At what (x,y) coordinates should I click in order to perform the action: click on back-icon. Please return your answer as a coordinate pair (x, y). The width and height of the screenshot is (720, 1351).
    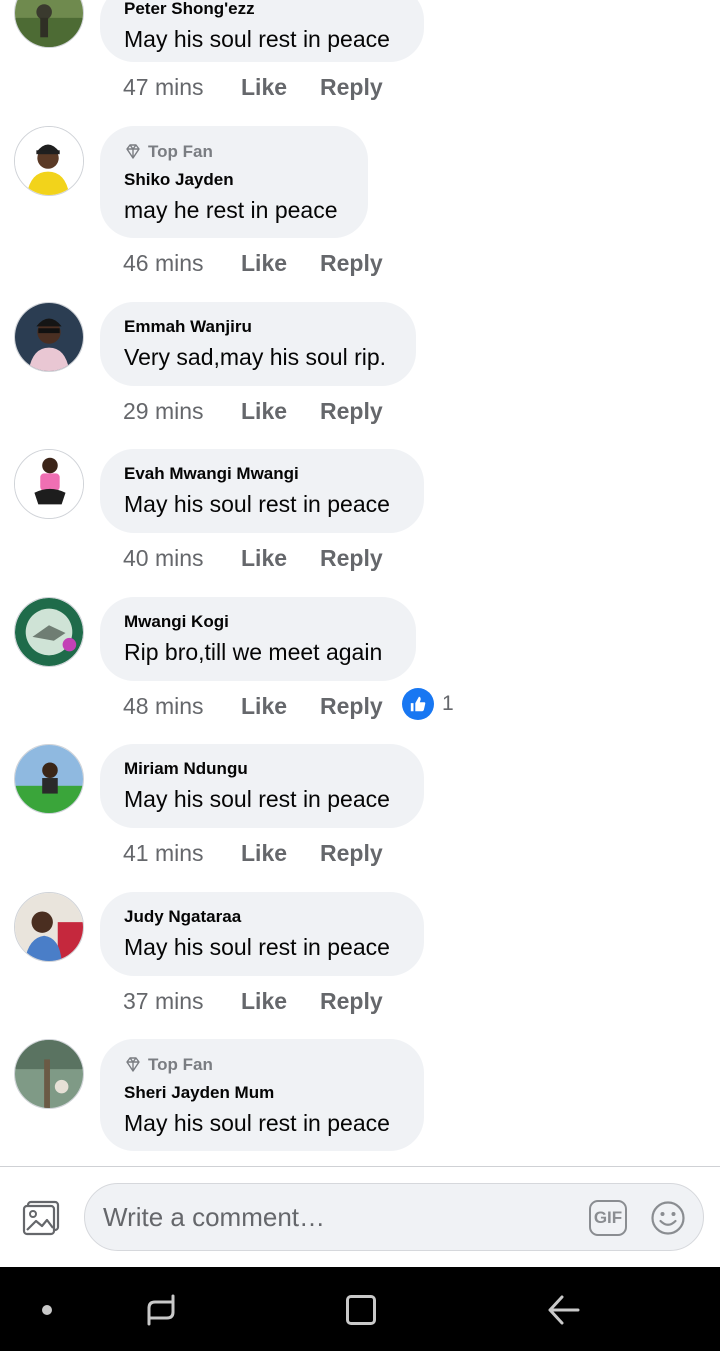
    Looking at the image, I should click on (563, 1310).